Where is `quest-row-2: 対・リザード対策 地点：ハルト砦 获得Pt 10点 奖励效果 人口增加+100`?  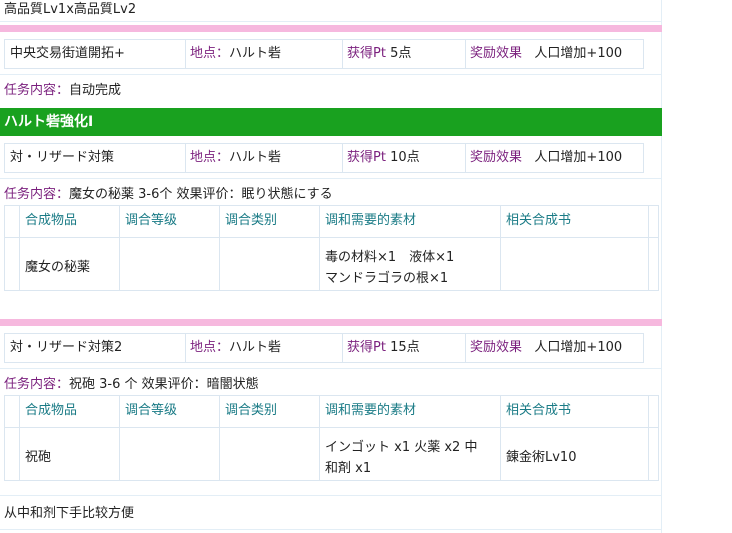 quest-row-2: 対・リザード対策 地点：ハルト砦 获得Pt 10点 奖励效果 人口增加+100 is located at coordinates (324, 158).